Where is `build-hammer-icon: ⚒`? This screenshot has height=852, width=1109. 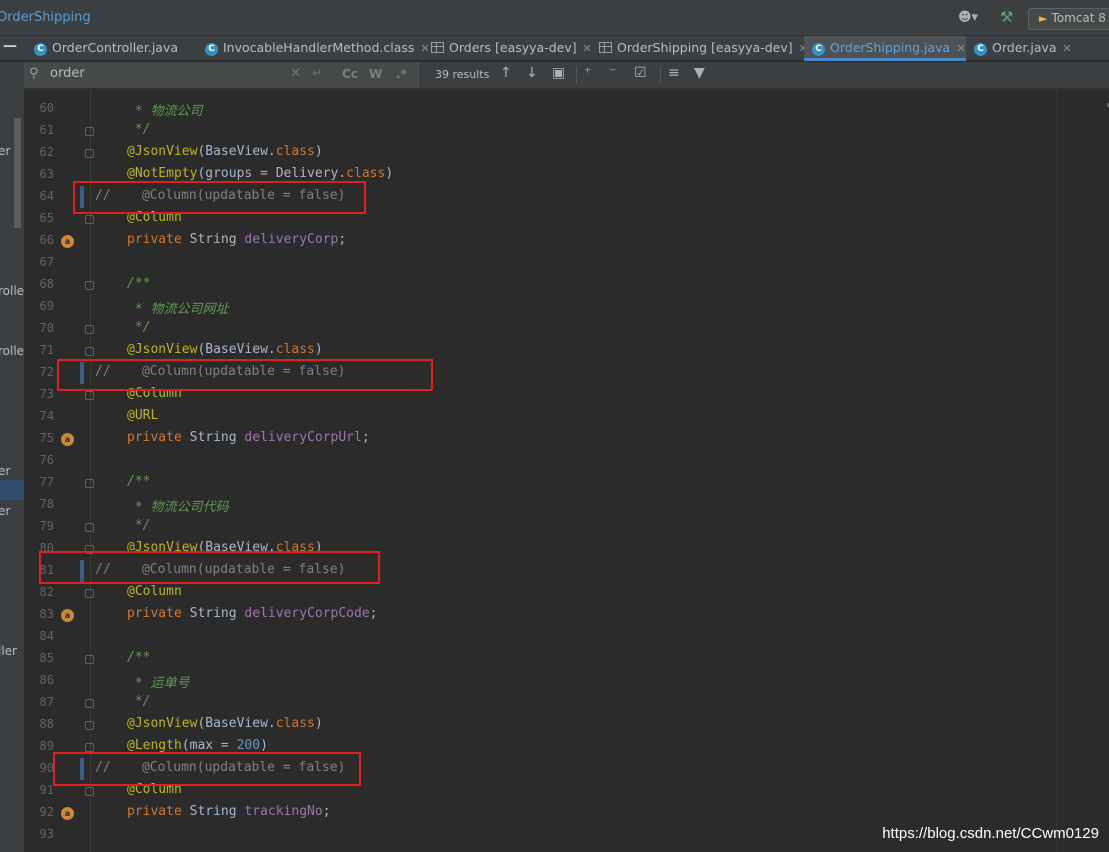
build-hammer-icon: ⚒ is located at coordinates (1006, 17).